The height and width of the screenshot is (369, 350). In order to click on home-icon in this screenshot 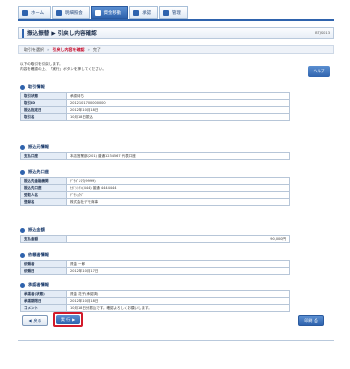, I will do `click(25, 12)`.